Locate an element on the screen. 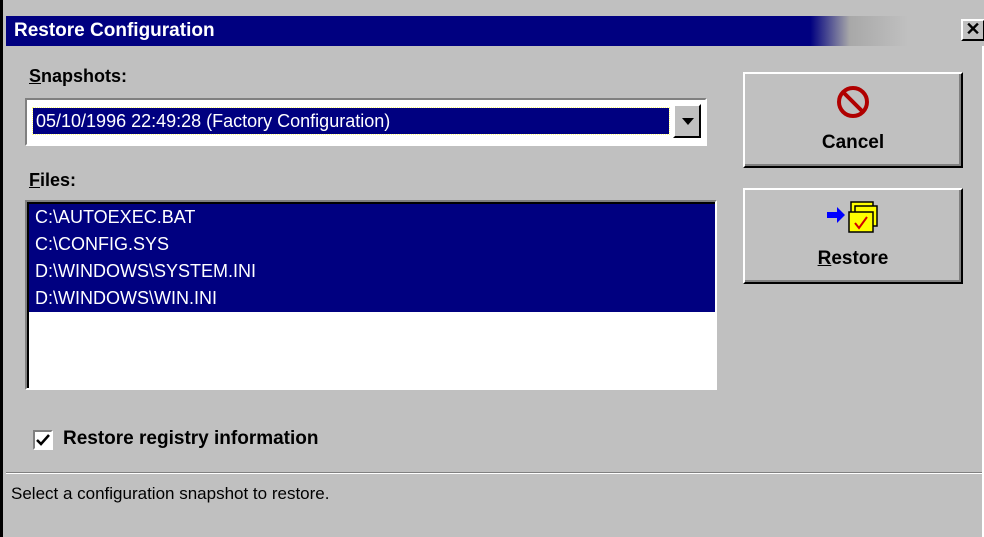  no-entry-icon is located at coordinates (853, 102).